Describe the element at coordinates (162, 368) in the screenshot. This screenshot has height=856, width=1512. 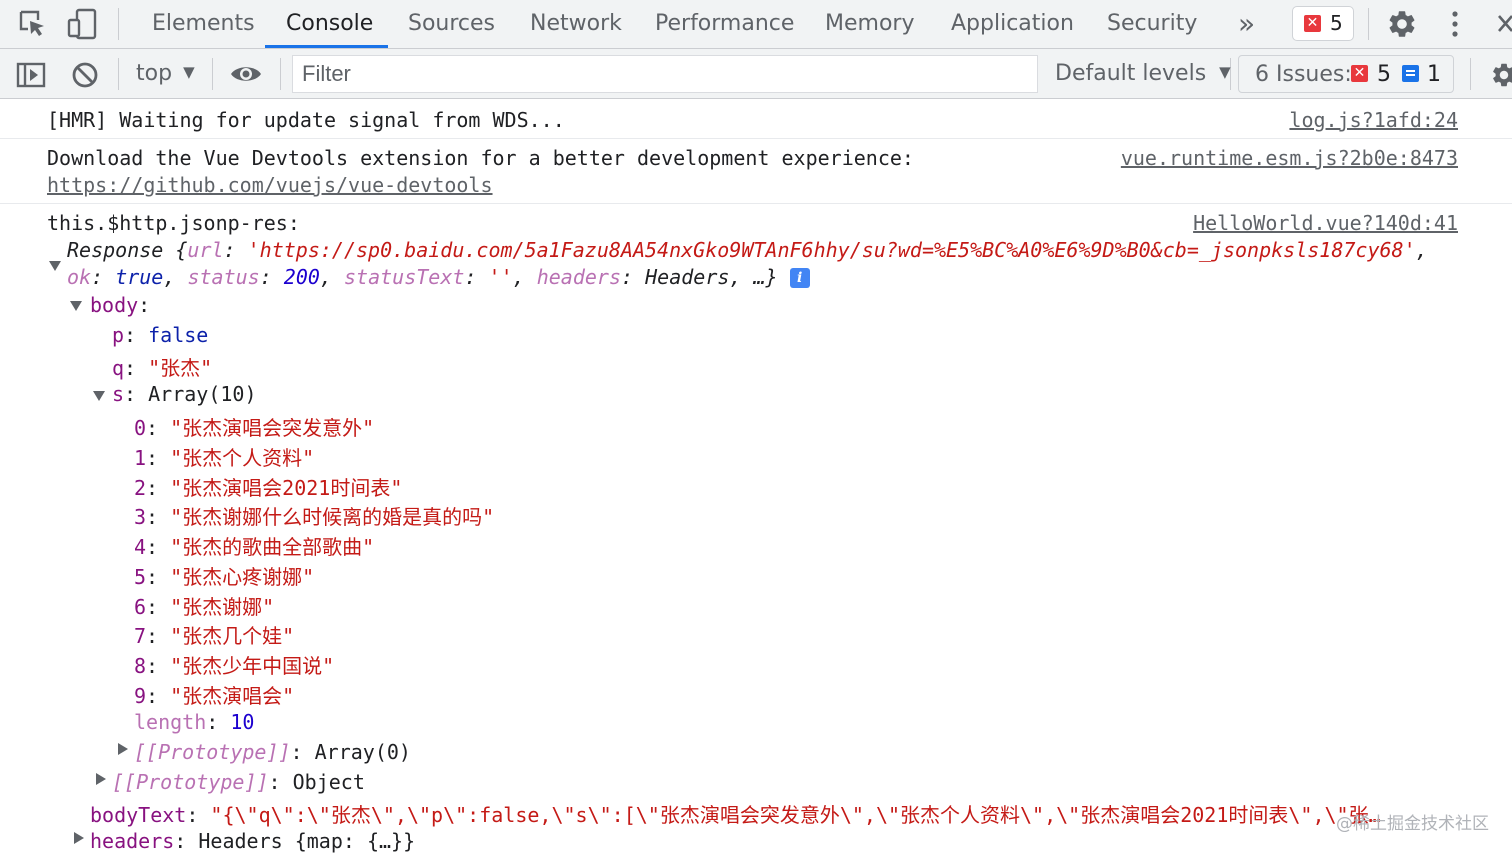
I see `q-property: q: "张杰"` at that location.